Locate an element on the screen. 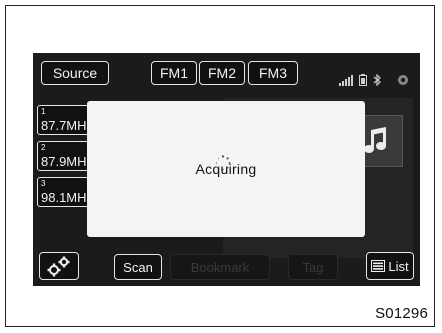 Image resolution: width=442 pixels, height=333 pixels. settings-dot-icon is located at coordinates (403, 80).